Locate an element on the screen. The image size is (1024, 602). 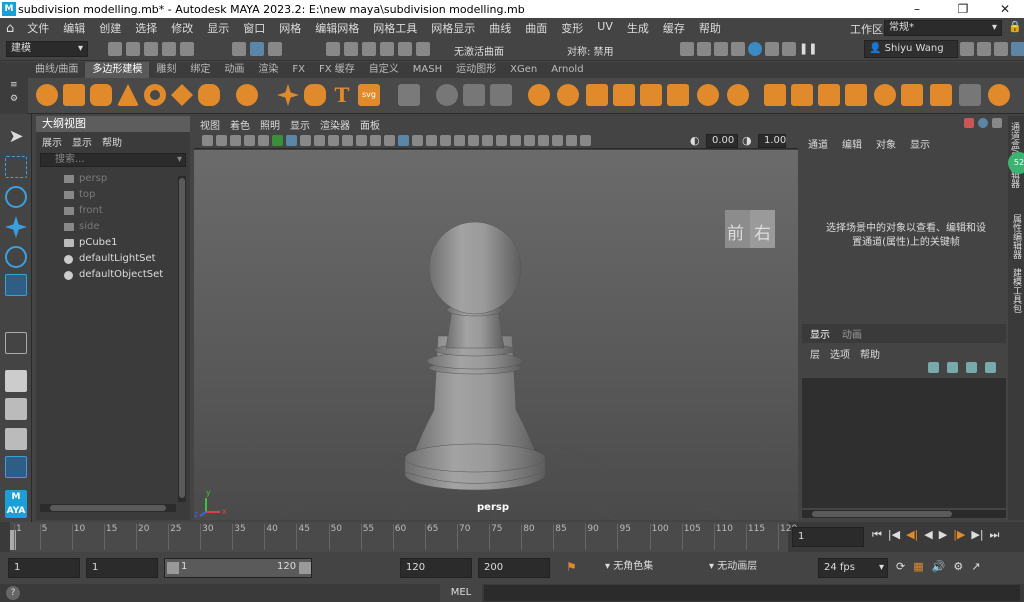
multisample-aa-icon is located at coordinates (515, 140).